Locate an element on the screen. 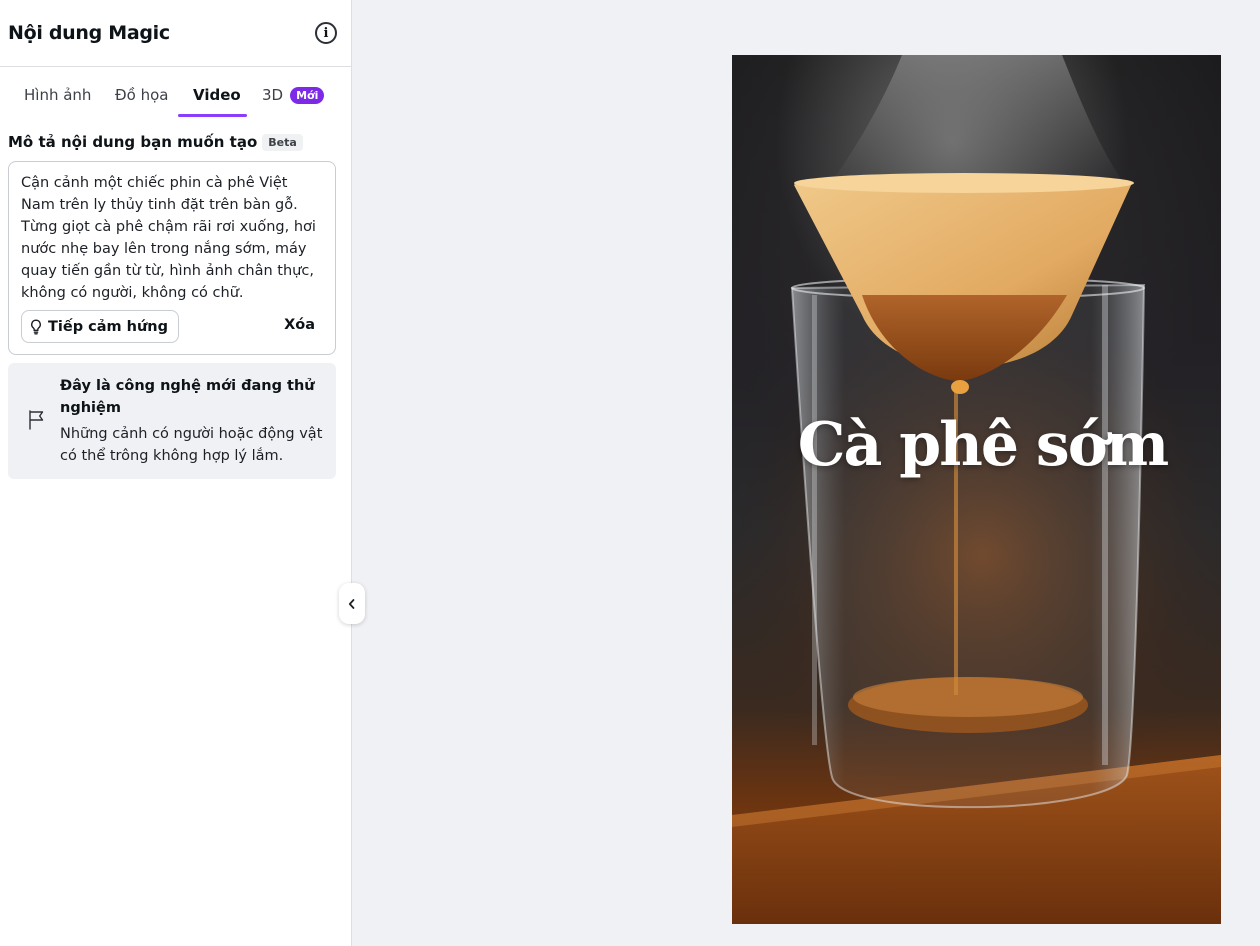 This screenshot has width=1260, height=946. panel-header: Nội dung Magic i is located at coordinates (175, 33).